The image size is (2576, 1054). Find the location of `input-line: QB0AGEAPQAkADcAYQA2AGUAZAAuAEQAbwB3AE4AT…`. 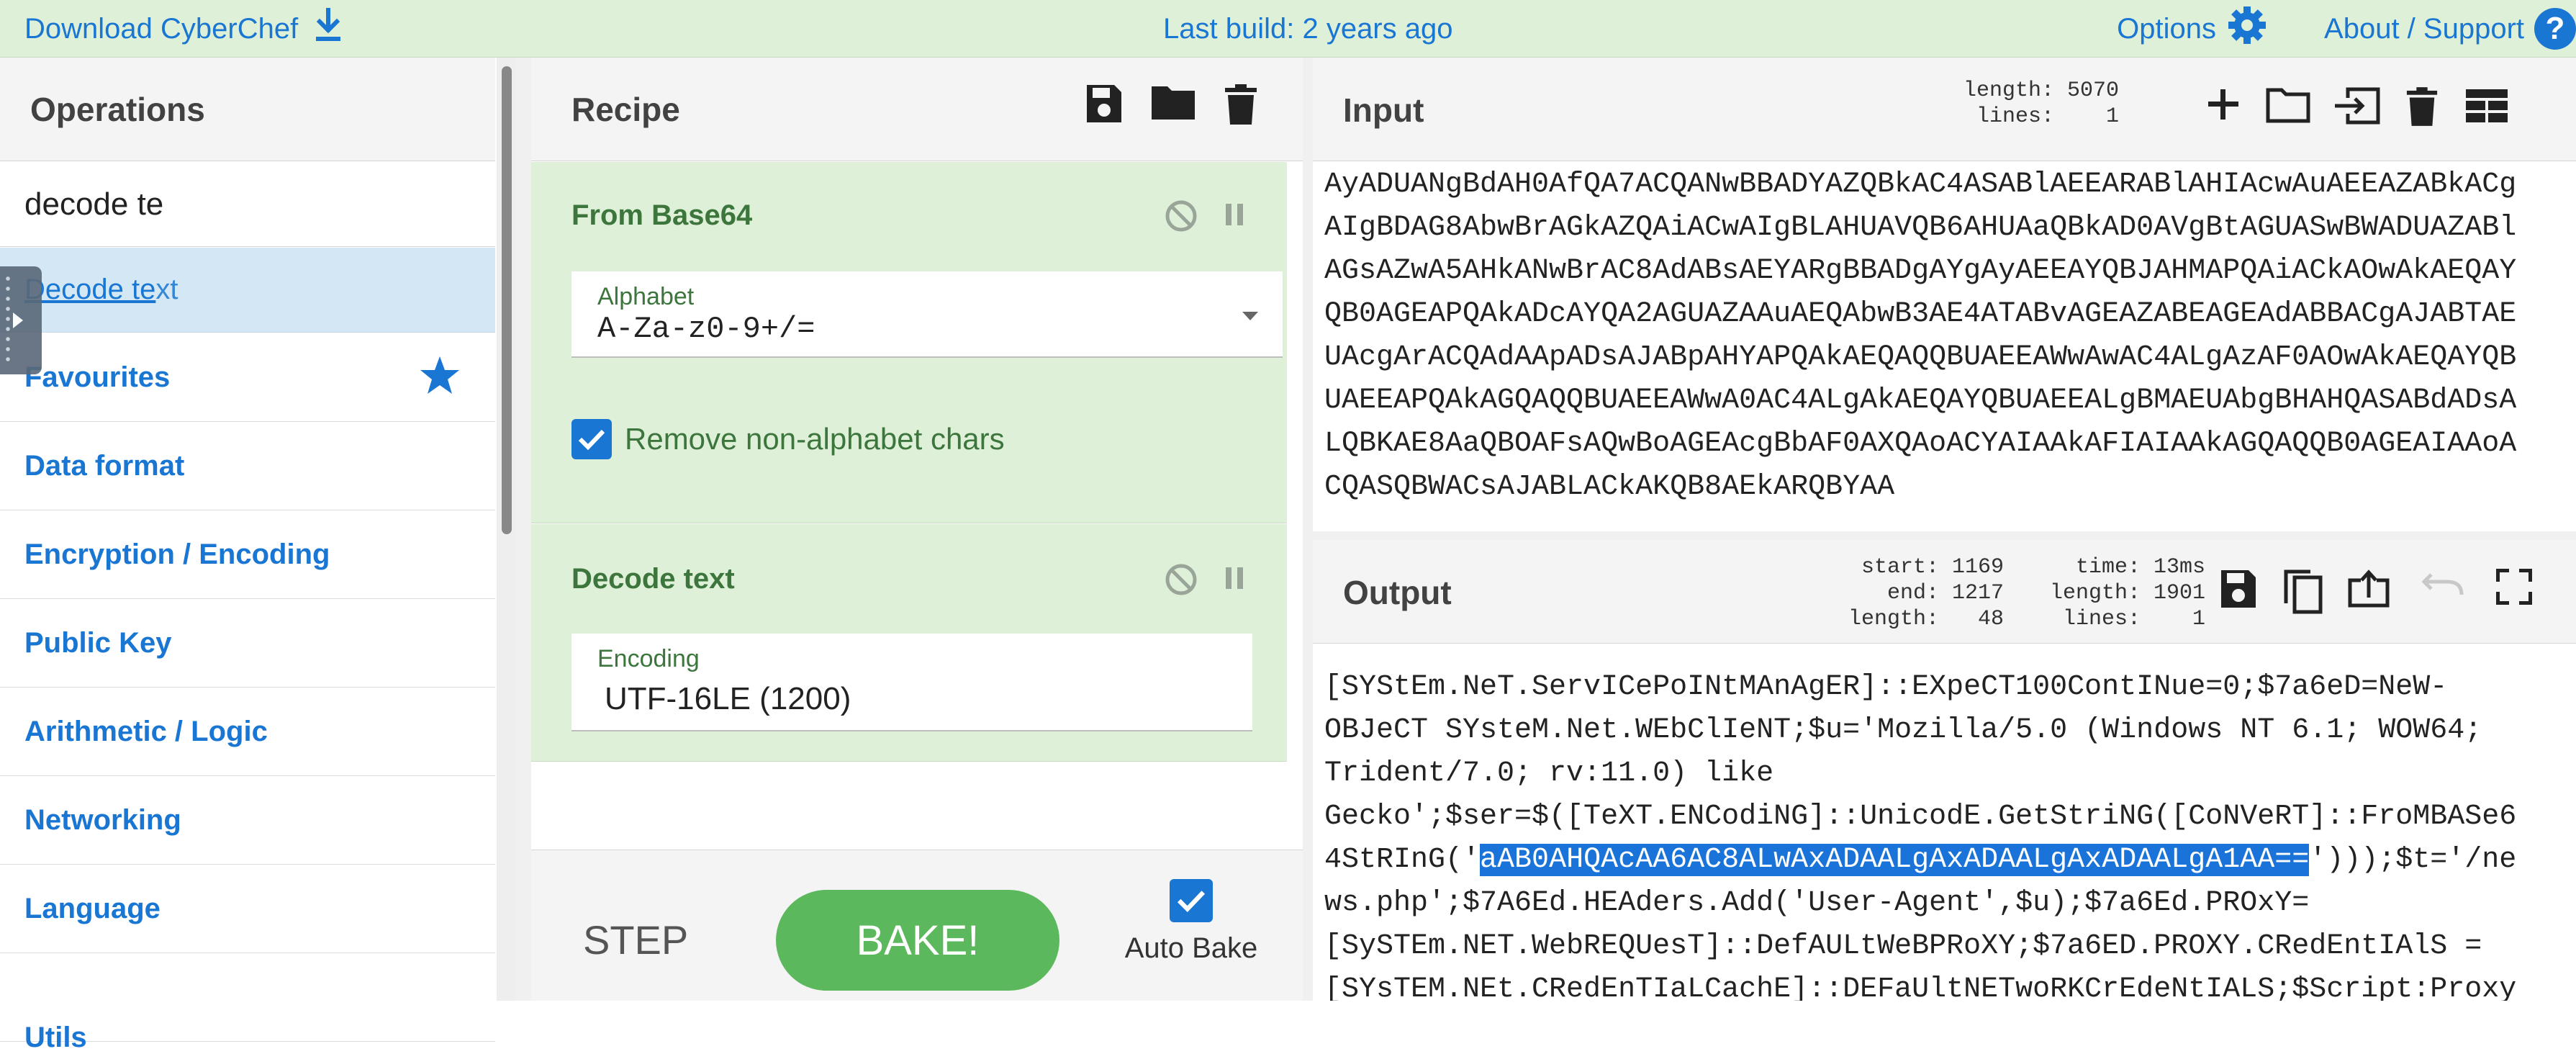

input-line: QB0AGEAPQAkADcAYQA2AGUAZAAuAEQAbwB3AE4AT… is located at coordinates (1920, 314).